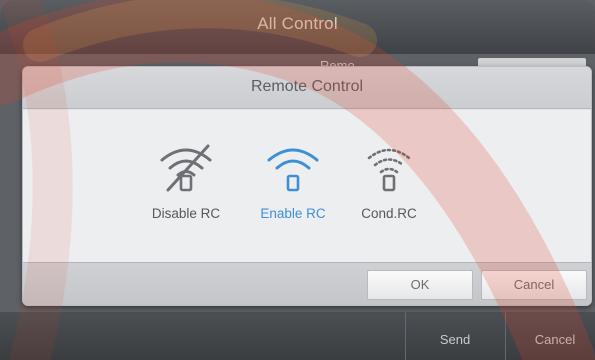 Image resolution: width=595 pixels, height=360 pixels. What do you see at coordinates (389, 194) in the screenshot?
I see `option-cond-rc: Cond.RC` at bounding box center [389, 194].